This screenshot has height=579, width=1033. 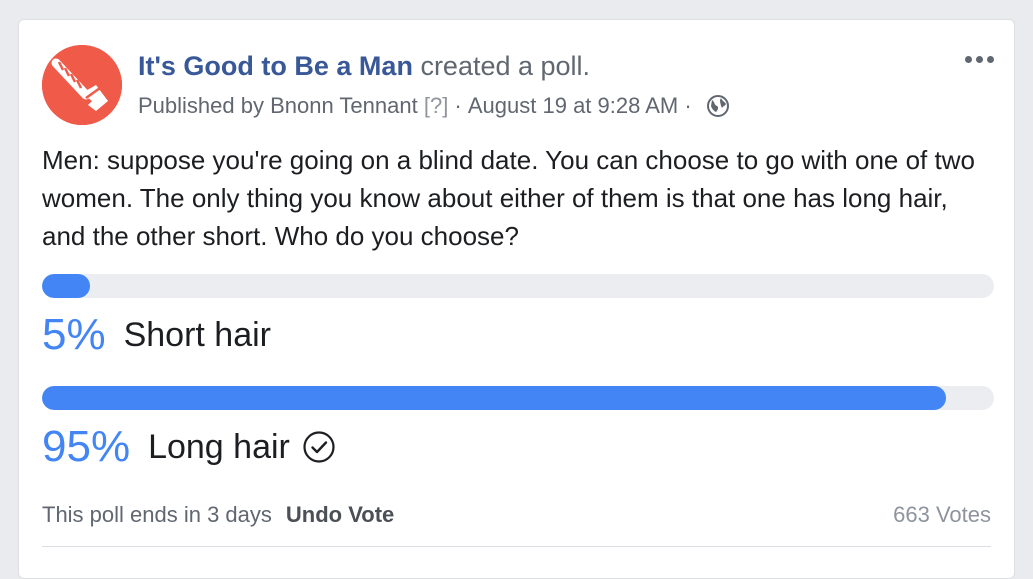 I want to click on page-name-link: It's Good to Be a Man, so click(x=275, y=66).